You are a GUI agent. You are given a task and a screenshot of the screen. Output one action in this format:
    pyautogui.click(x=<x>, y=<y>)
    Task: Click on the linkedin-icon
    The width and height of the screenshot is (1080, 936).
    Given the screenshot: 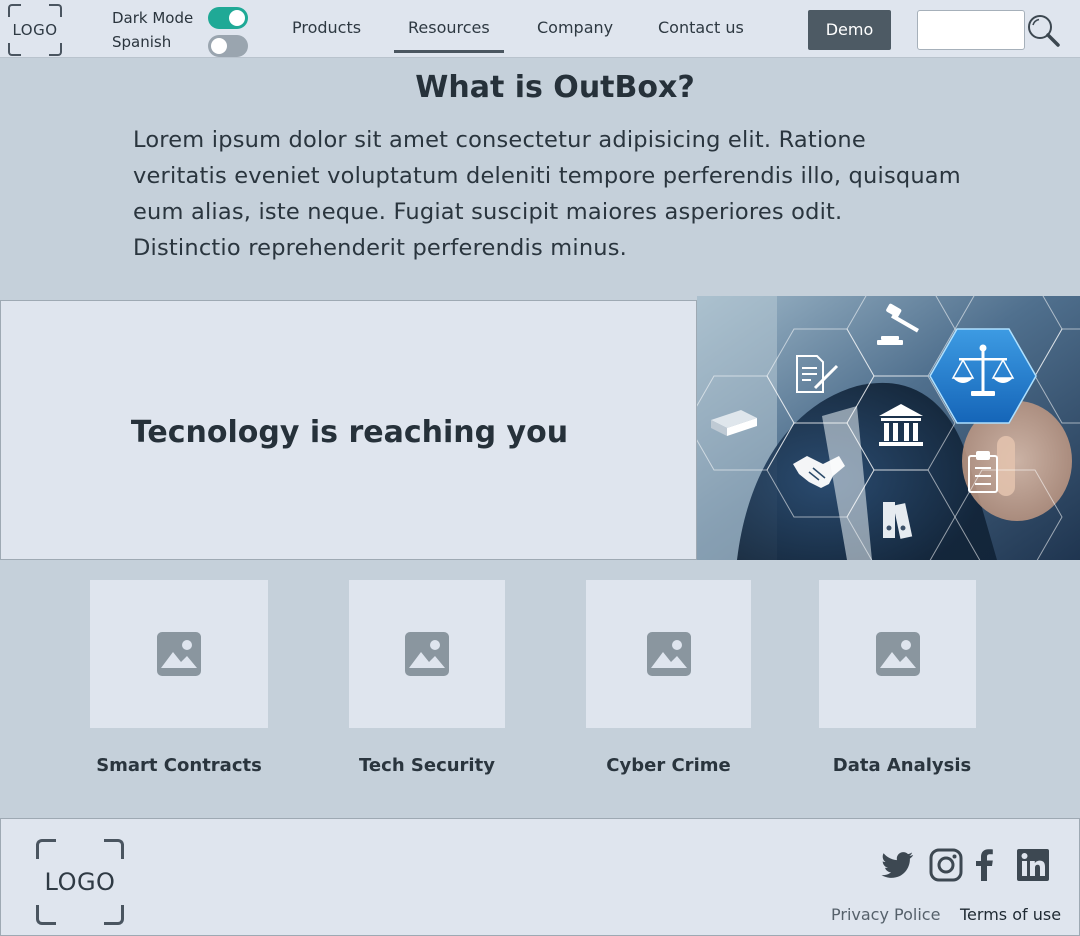 What is the action you would take?
    pyautogui.click(x=1033, y=865)
    